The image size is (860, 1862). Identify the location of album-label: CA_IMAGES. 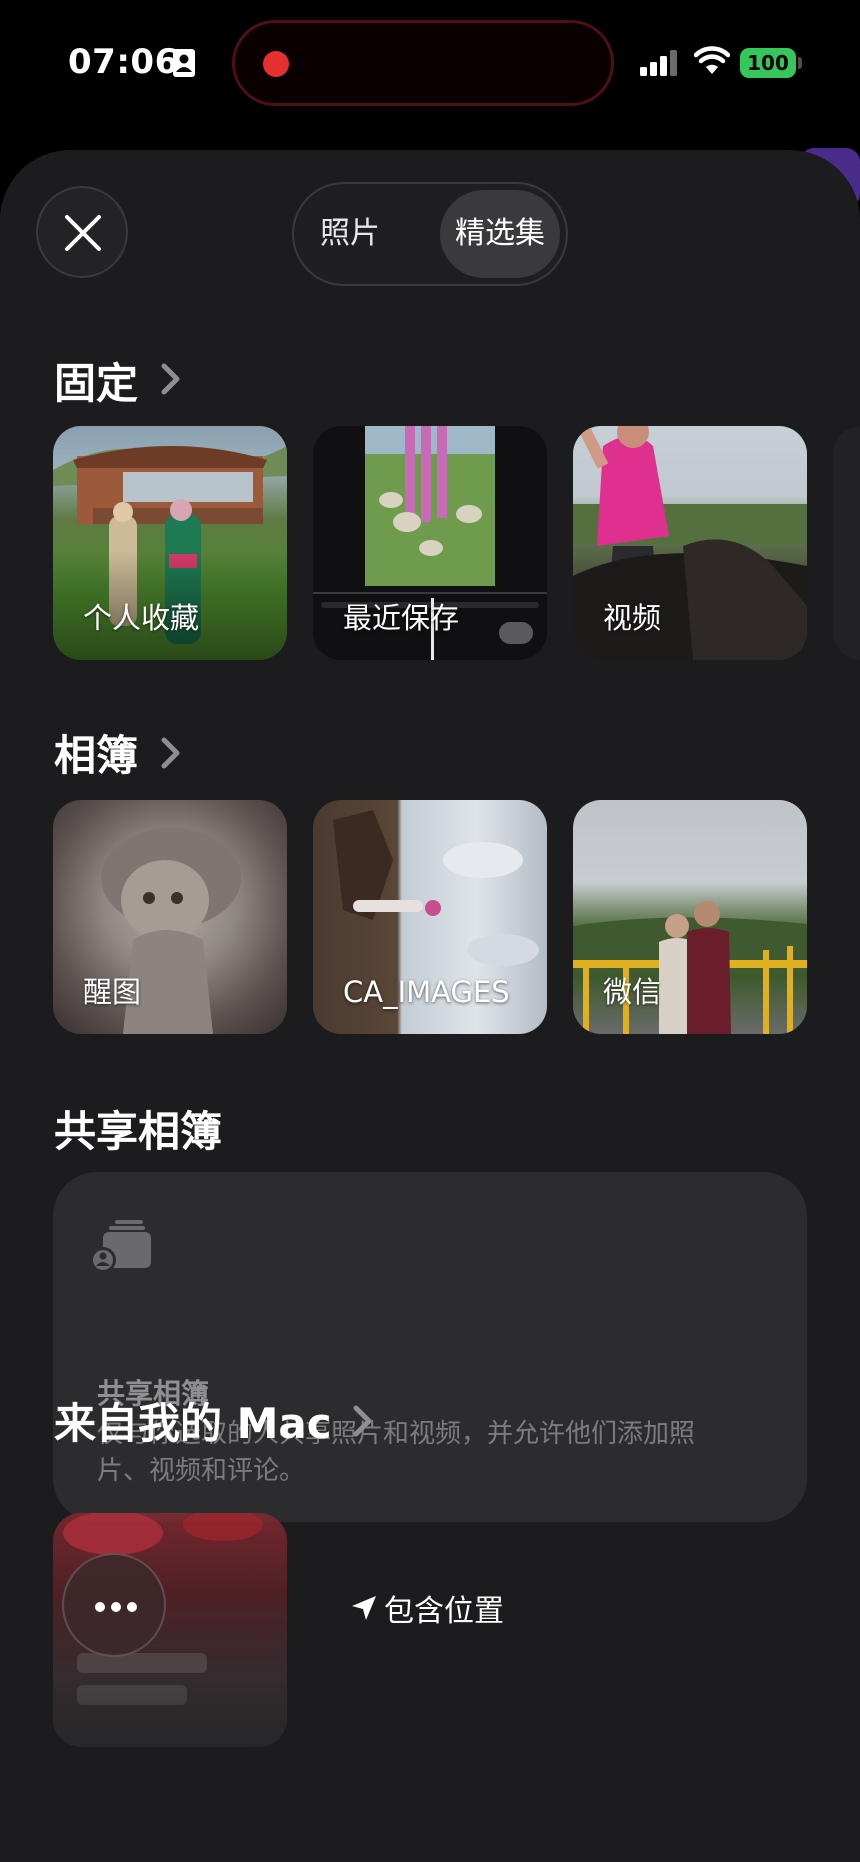
(426, 992).